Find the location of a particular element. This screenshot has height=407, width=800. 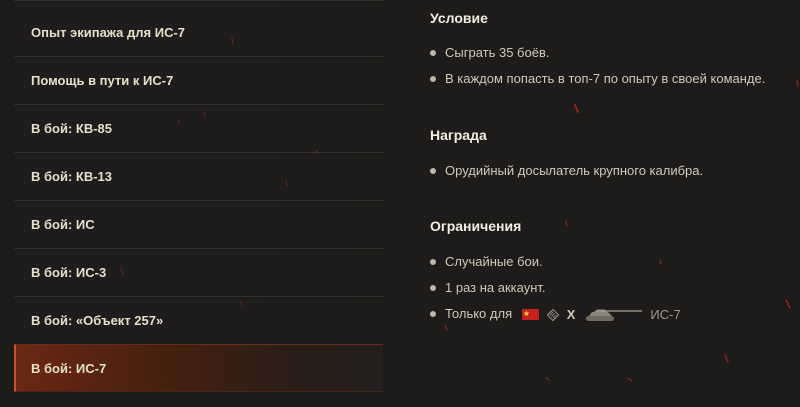

reward-list: Орудийный досылатель крупного калибра. is located at coordinates (566, 176).